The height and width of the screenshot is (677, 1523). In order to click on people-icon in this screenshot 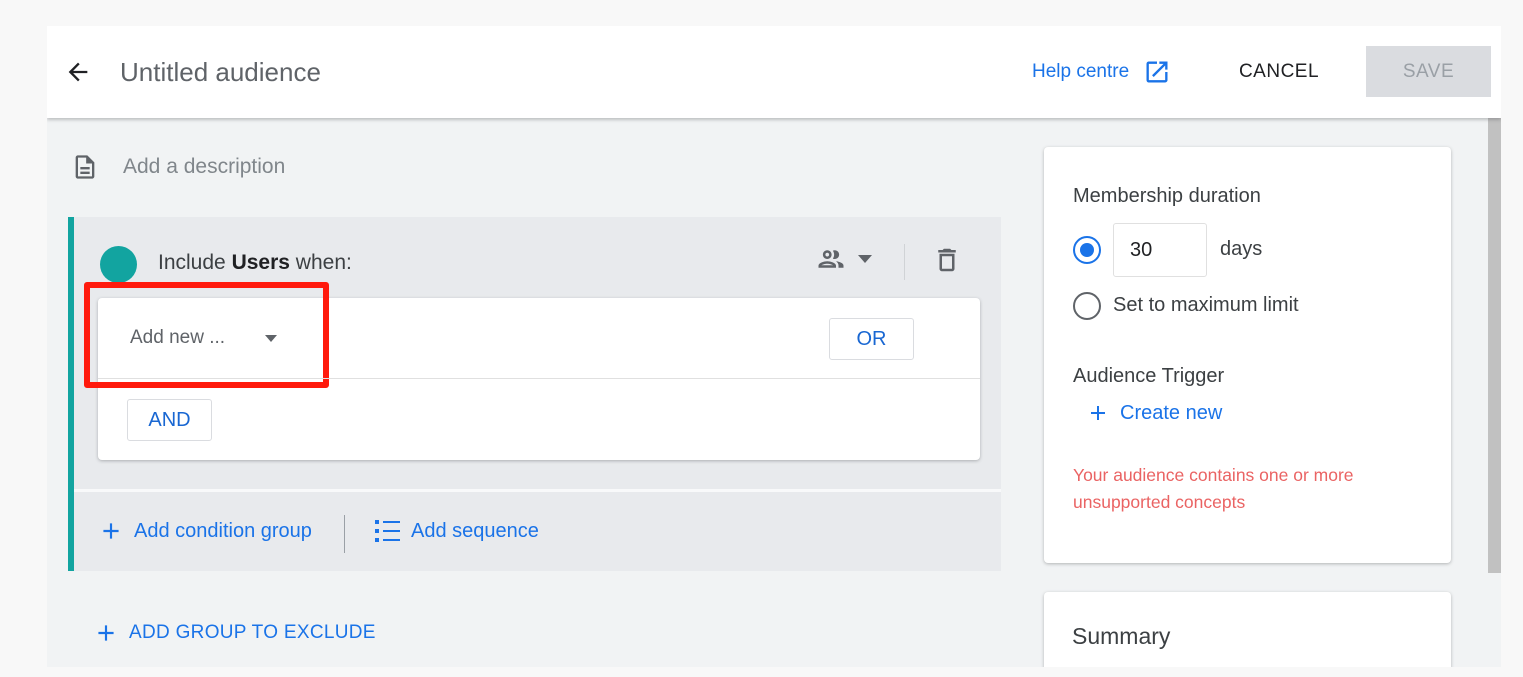, I will do `click(831, 259)`.